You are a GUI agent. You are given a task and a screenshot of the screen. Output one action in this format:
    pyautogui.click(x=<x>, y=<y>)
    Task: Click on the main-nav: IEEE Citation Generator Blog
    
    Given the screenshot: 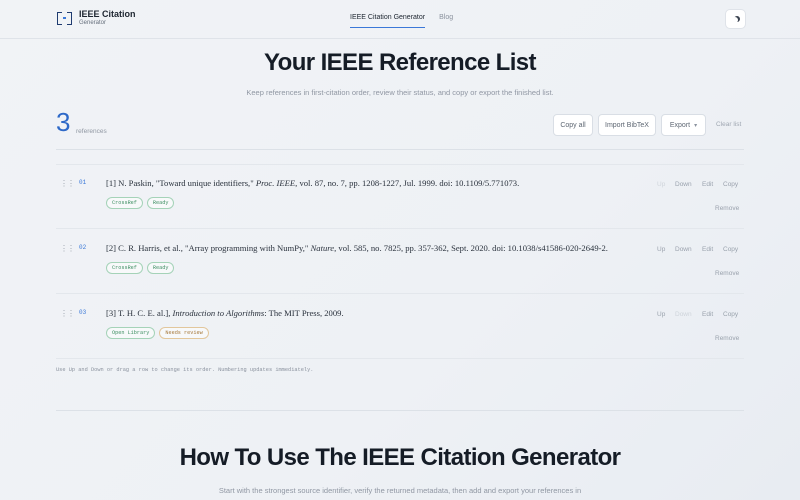 What is the action you would take?
    pyautogui.click(x=408, y=21)
    